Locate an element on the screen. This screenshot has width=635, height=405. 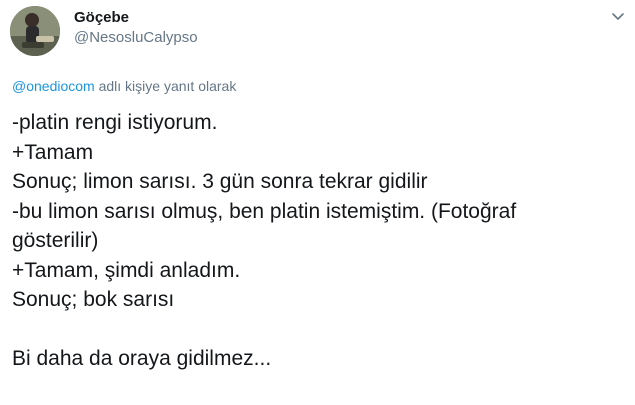
author-handle: @NesosluCalypso is located at coordinates (136, 37).